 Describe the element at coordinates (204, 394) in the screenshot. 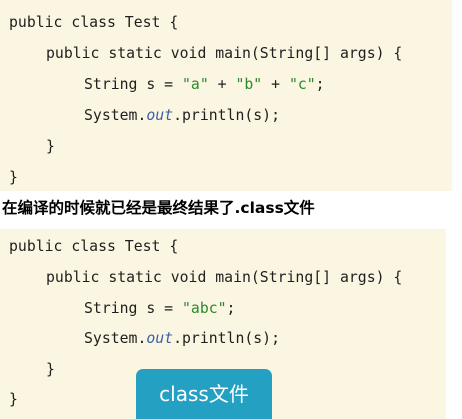

I see `class-file-badge: class文件` at that location.